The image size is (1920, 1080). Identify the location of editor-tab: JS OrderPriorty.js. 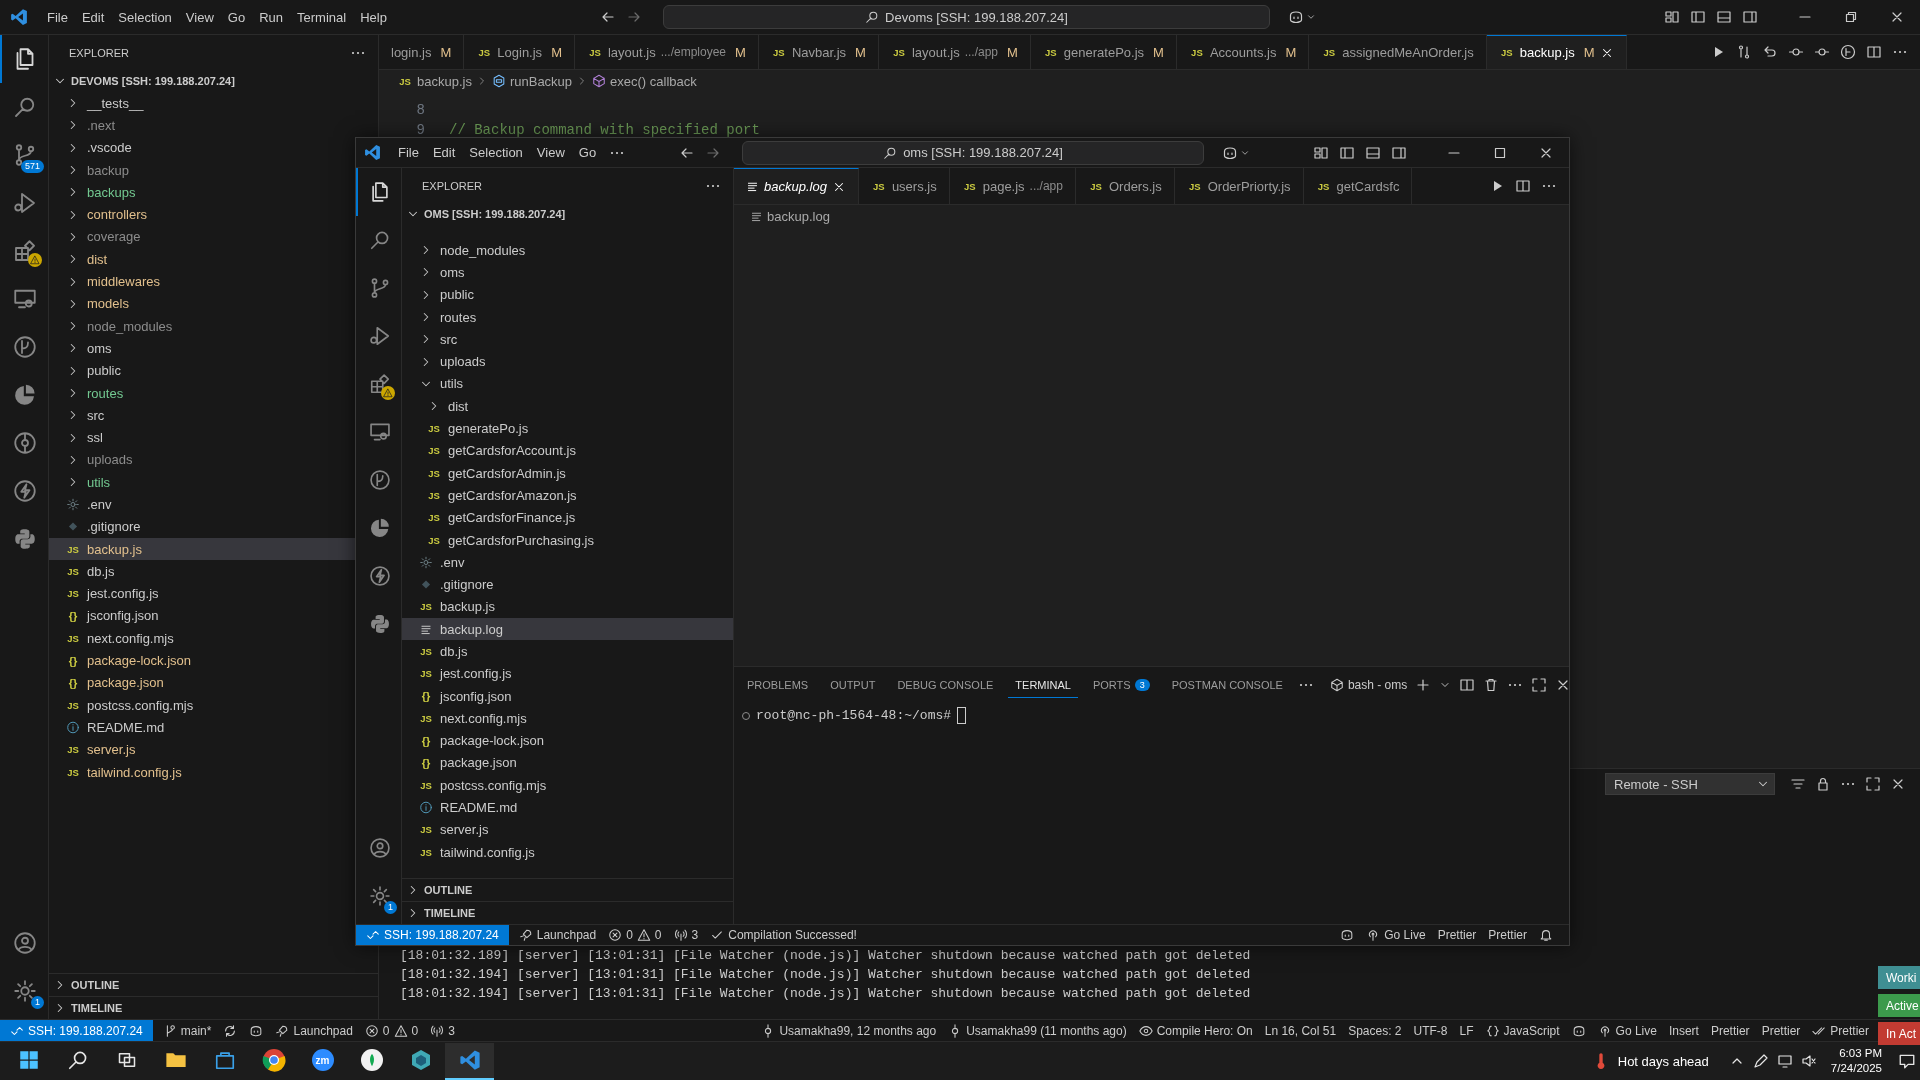
(1239, 186).